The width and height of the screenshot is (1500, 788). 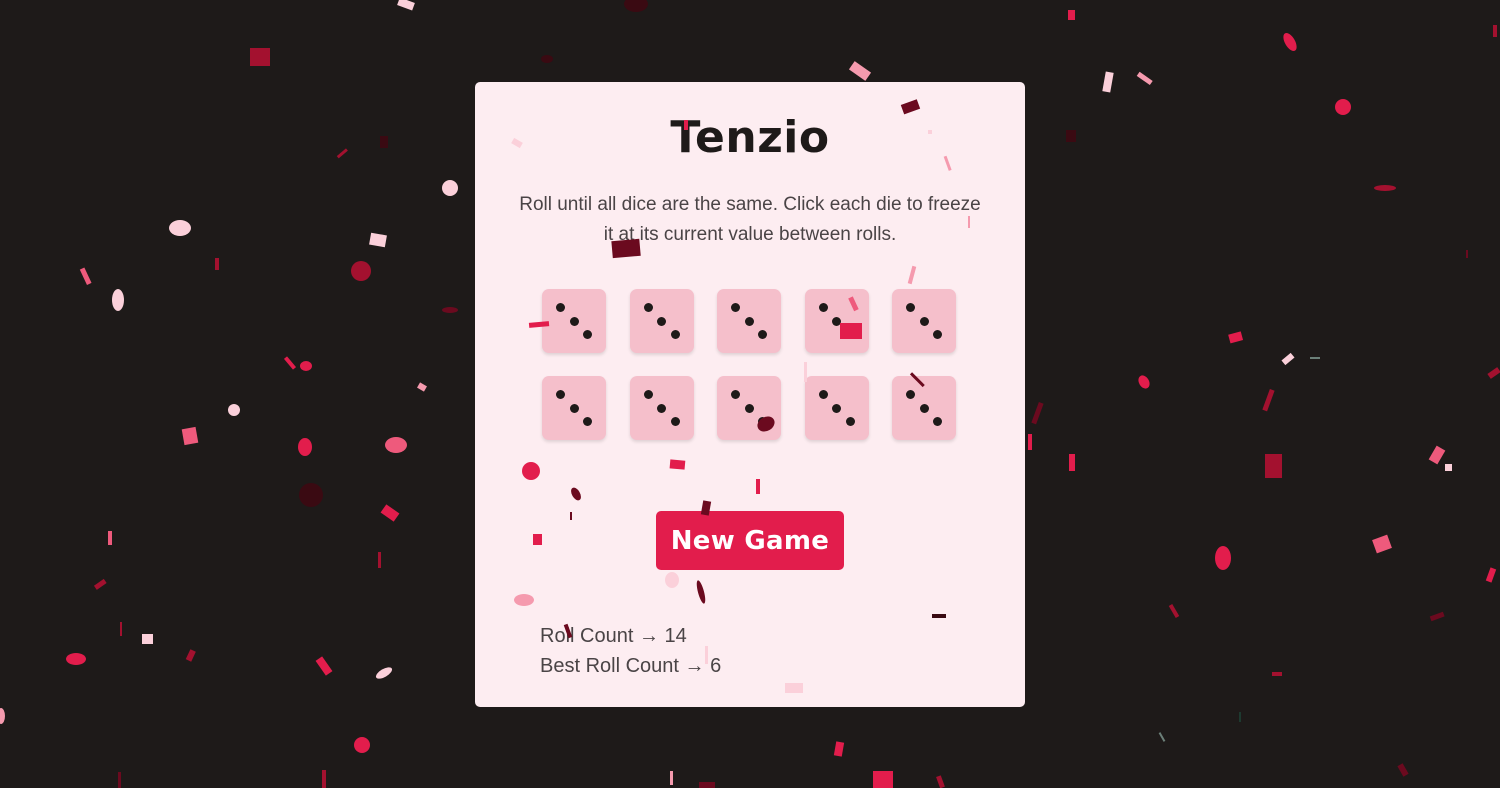 I want to click on roll-count-value: 14, so click(x=675, y=636).